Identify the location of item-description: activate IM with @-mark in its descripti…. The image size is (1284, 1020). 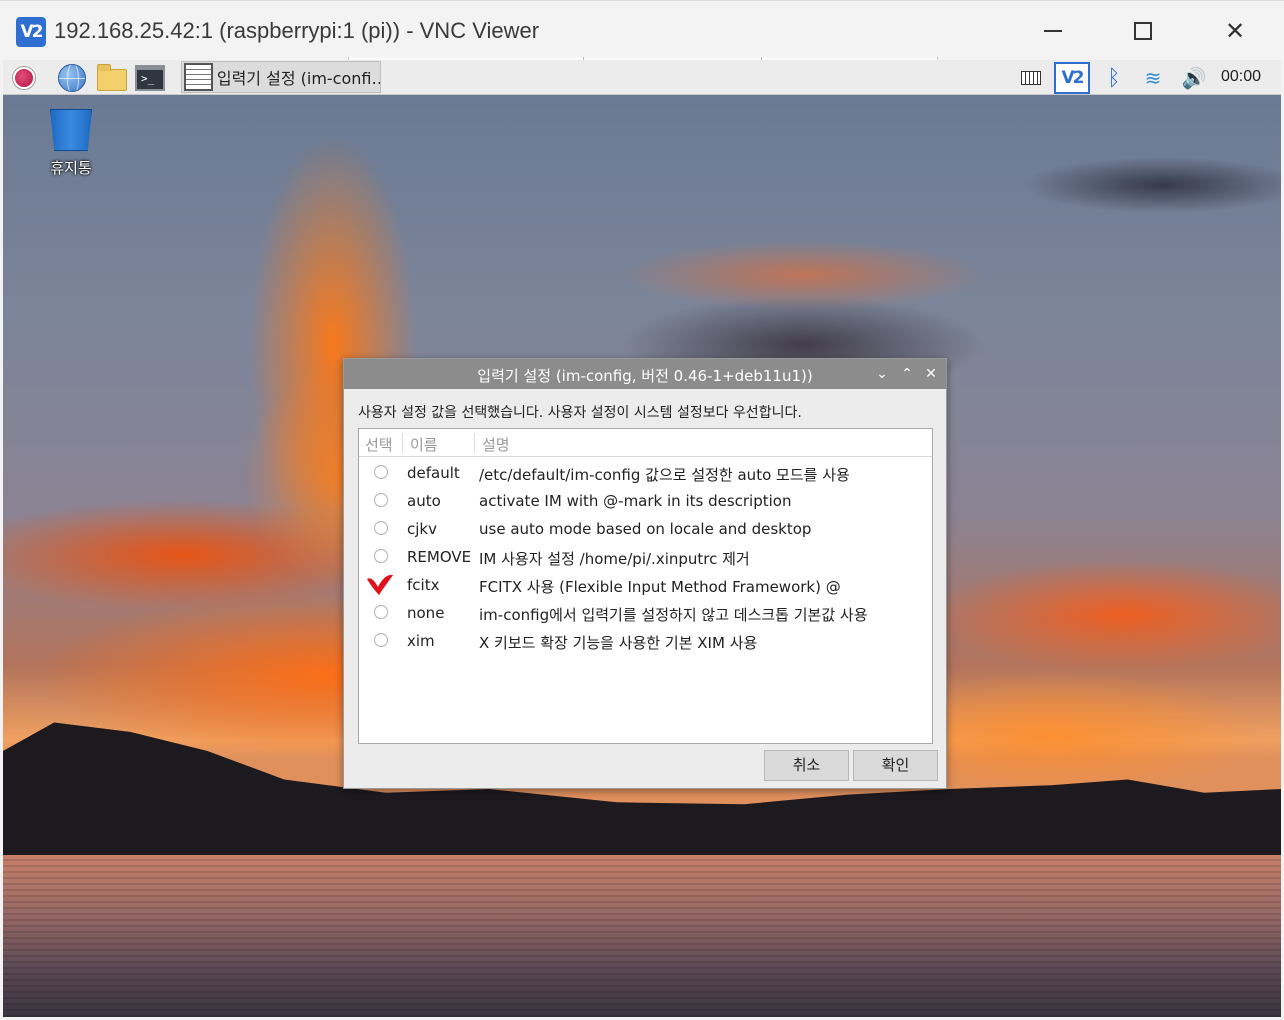
(635, 501).